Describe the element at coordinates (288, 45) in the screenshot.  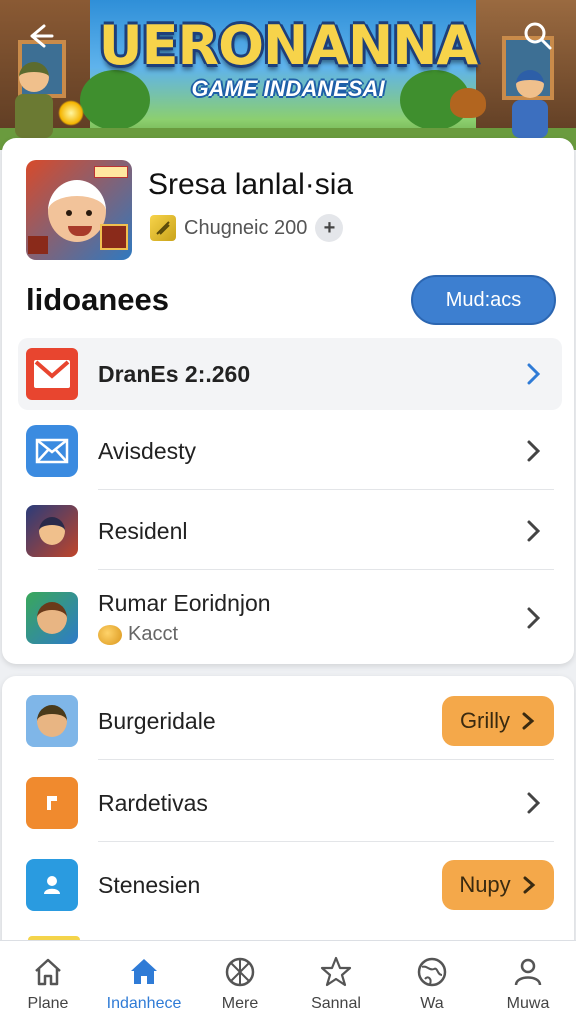
I see `app-title: UERONANNA` at that location.